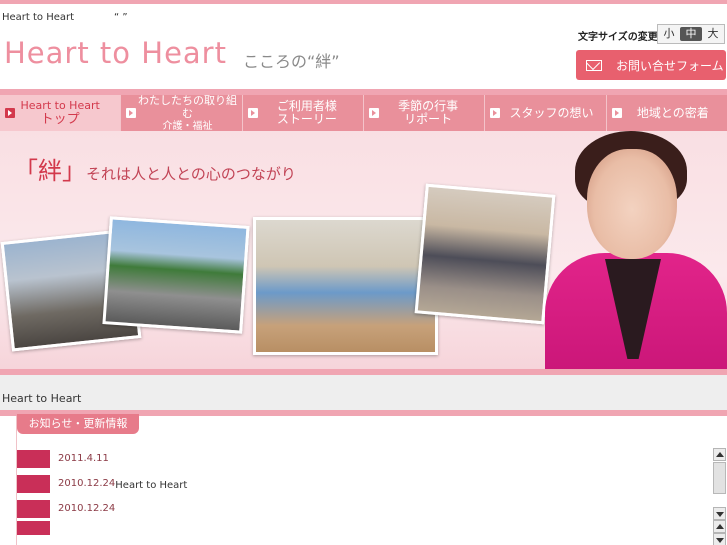  Describe the element at coordinates (363, 393) in the screenshot. I see `breadcrumb-bar: Heart to Heart` at that location.